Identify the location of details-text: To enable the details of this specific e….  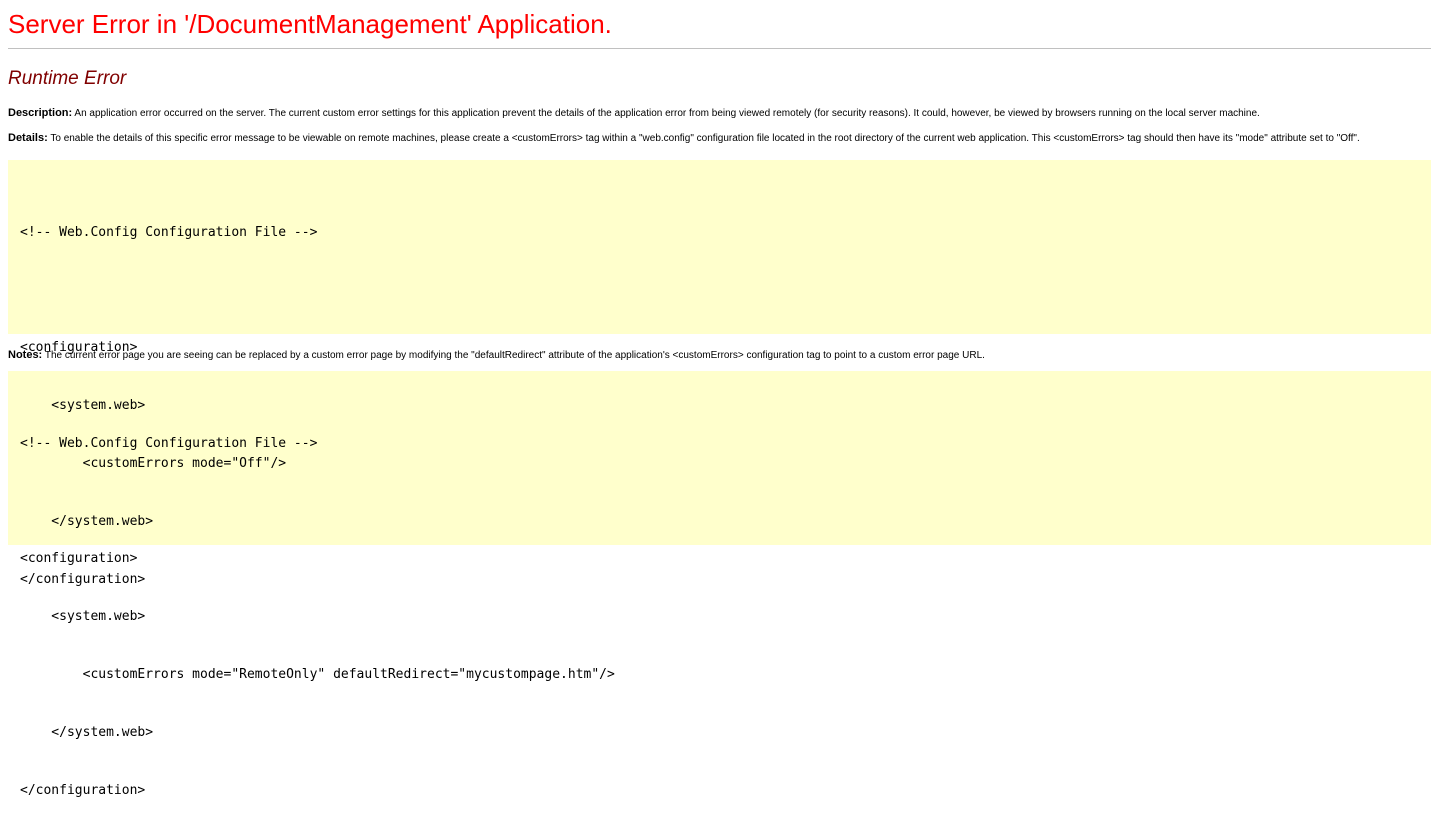
(703, 138).